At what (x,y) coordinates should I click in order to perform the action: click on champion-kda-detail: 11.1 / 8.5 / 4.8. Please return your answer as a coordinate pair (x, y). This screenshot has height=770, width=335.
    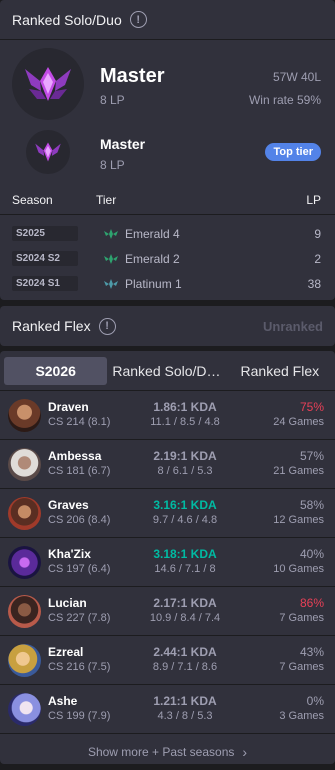
    Looking at the image, I should click on (185, 422).